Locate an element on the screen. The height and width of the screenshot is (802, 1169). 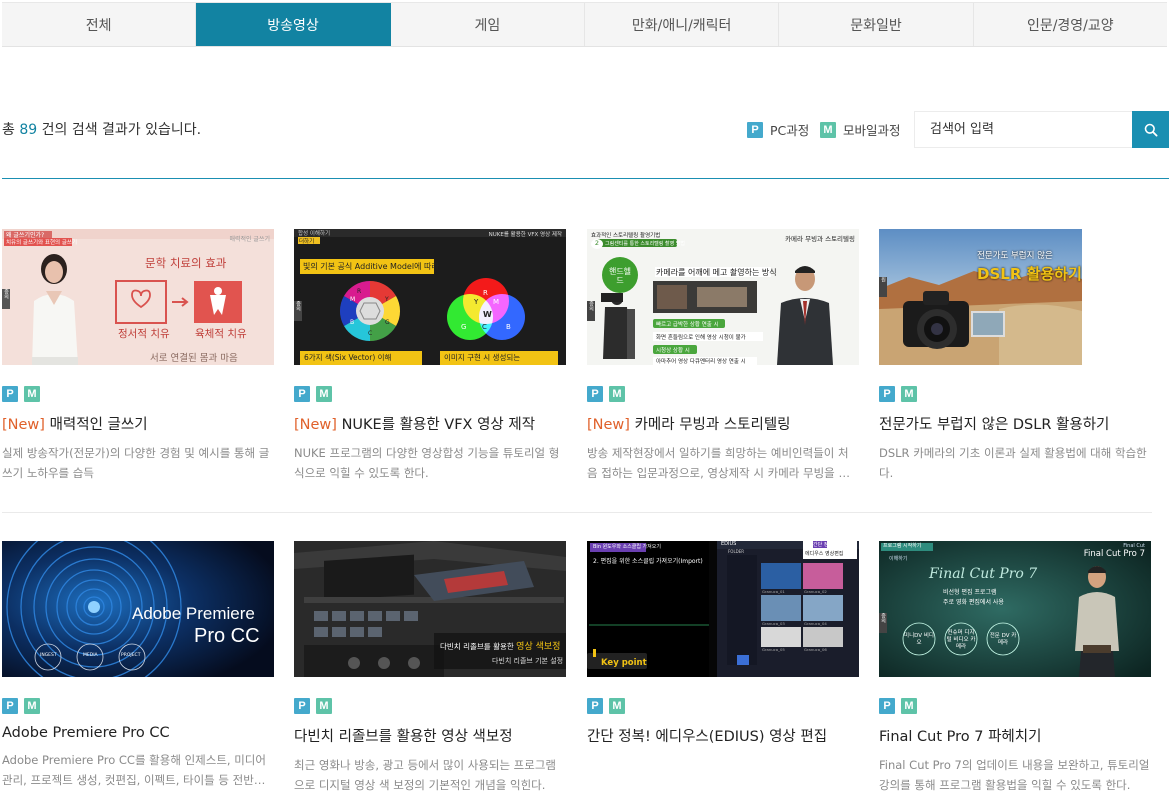
thumb-line1-text: 다빈치 리졸브를 활용한 is located at coordinates (477, 646).